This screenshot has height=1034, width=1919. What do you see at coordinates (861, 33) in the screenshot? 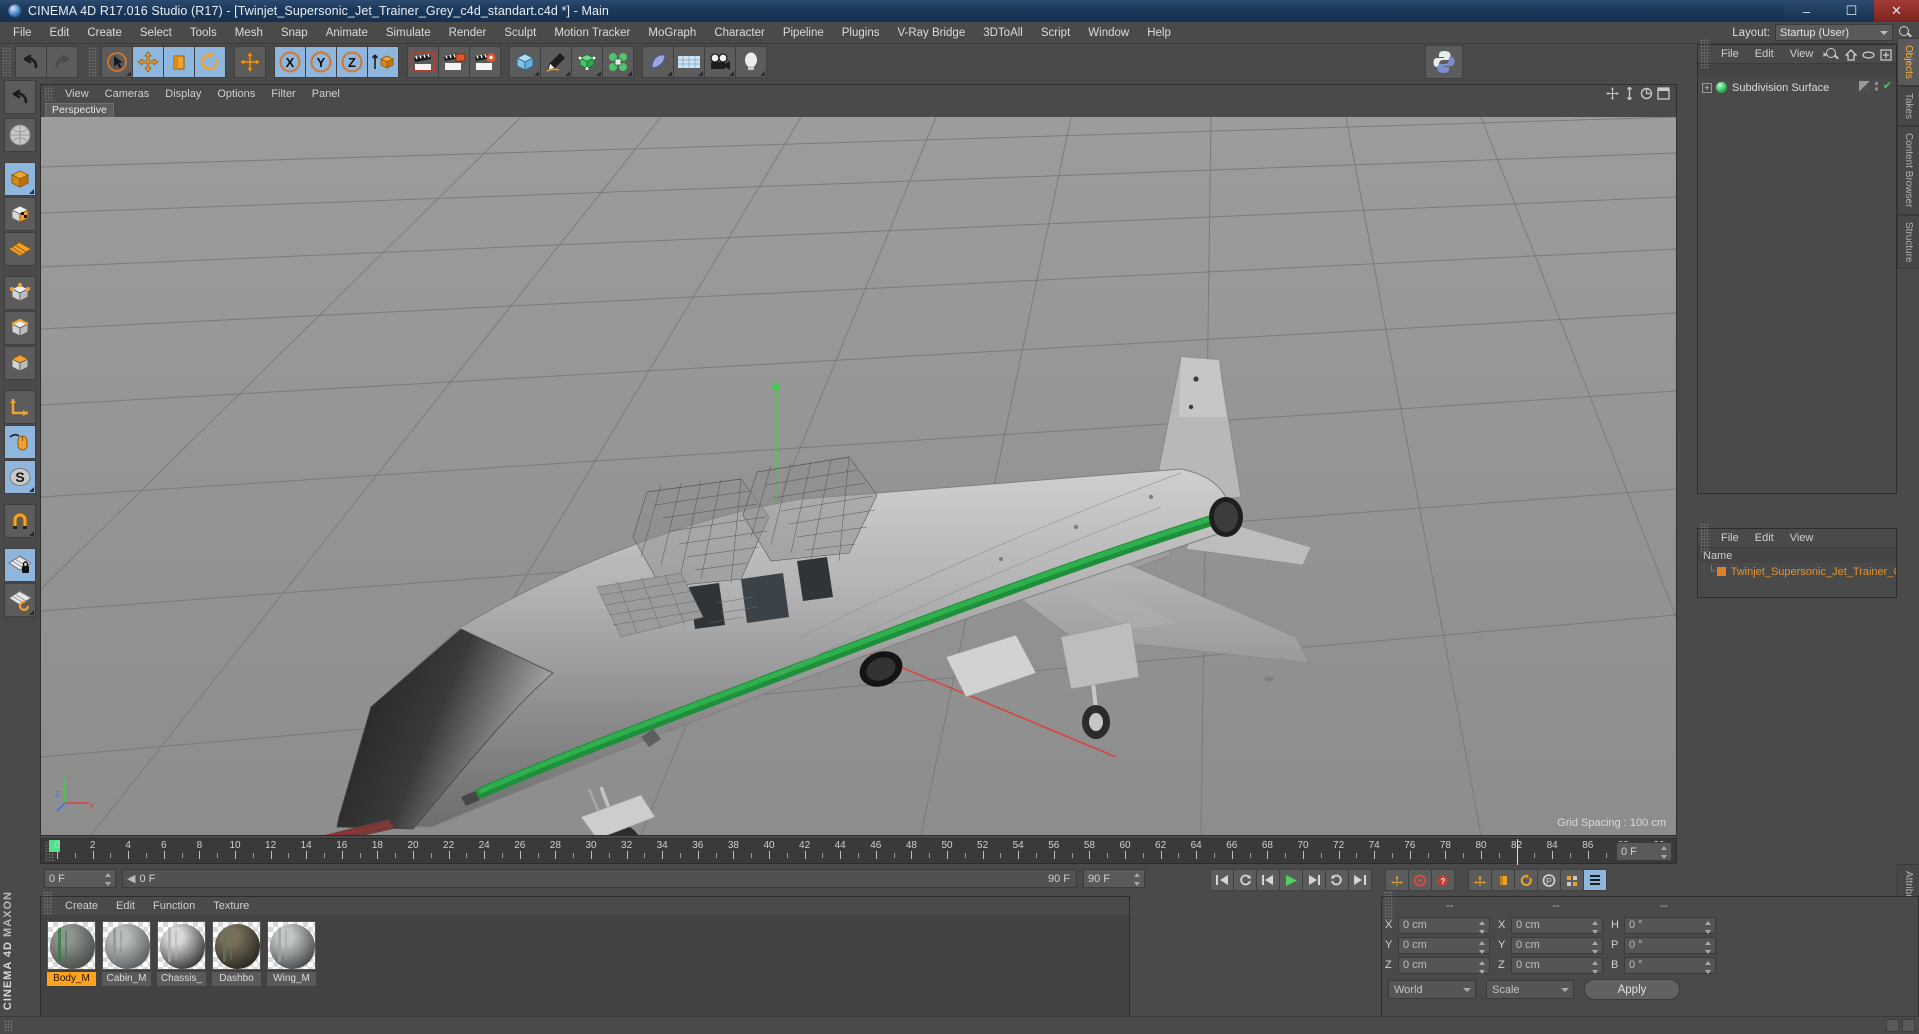
I see `menu-item-plugins: Plugins` at bounding box center [861, 33].